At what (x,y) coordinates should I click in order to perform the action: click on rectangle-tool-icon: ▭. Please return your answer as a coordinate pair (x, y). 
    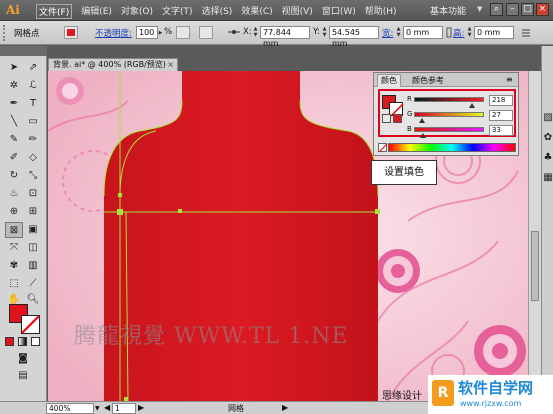
    Looking at the image, I should click on (33, 122).